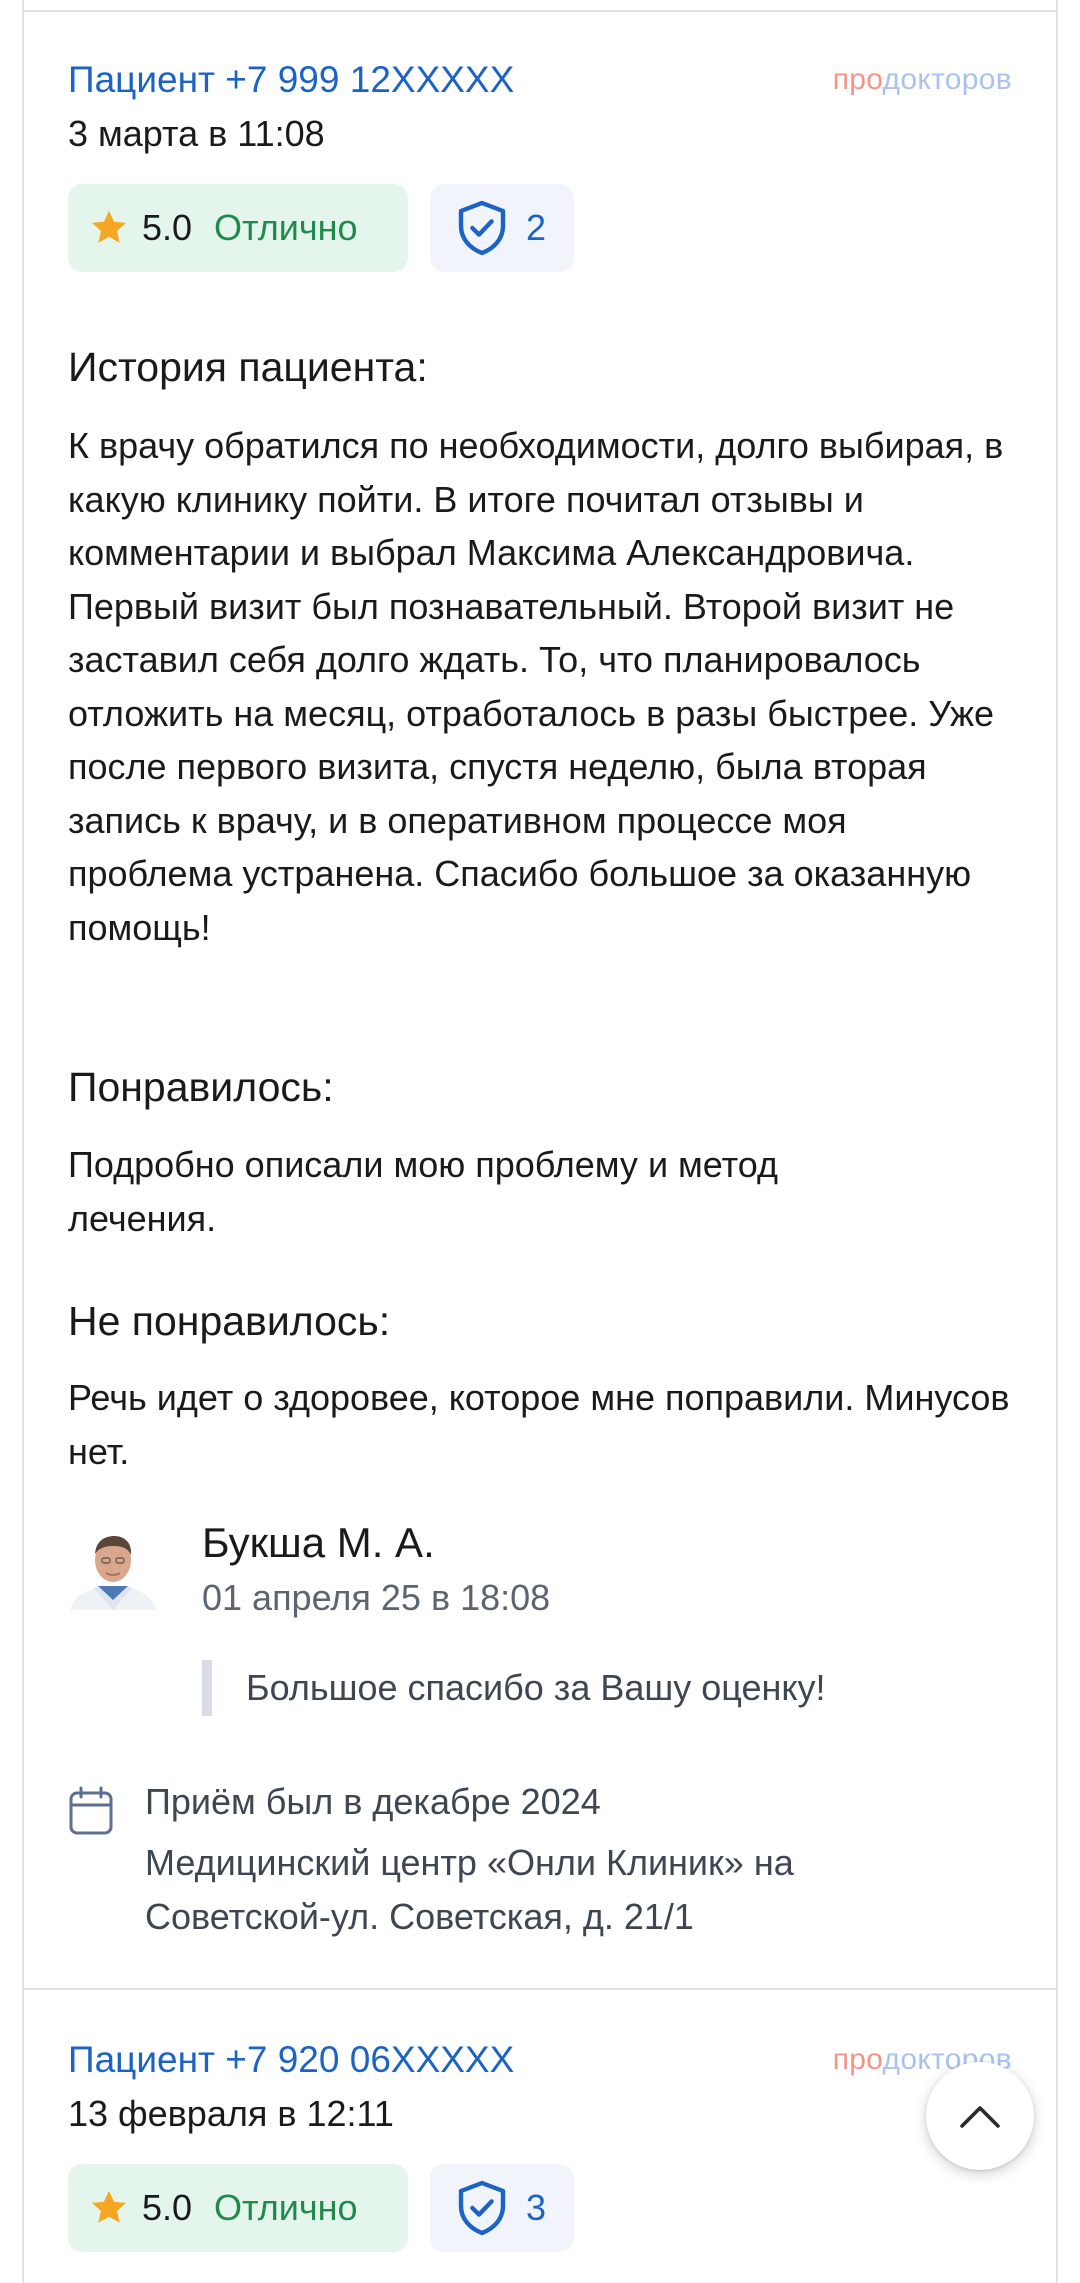 The height and width of the screenshot is (2283, 1080). I want to click on verification-count: 2, so click(536, 227).